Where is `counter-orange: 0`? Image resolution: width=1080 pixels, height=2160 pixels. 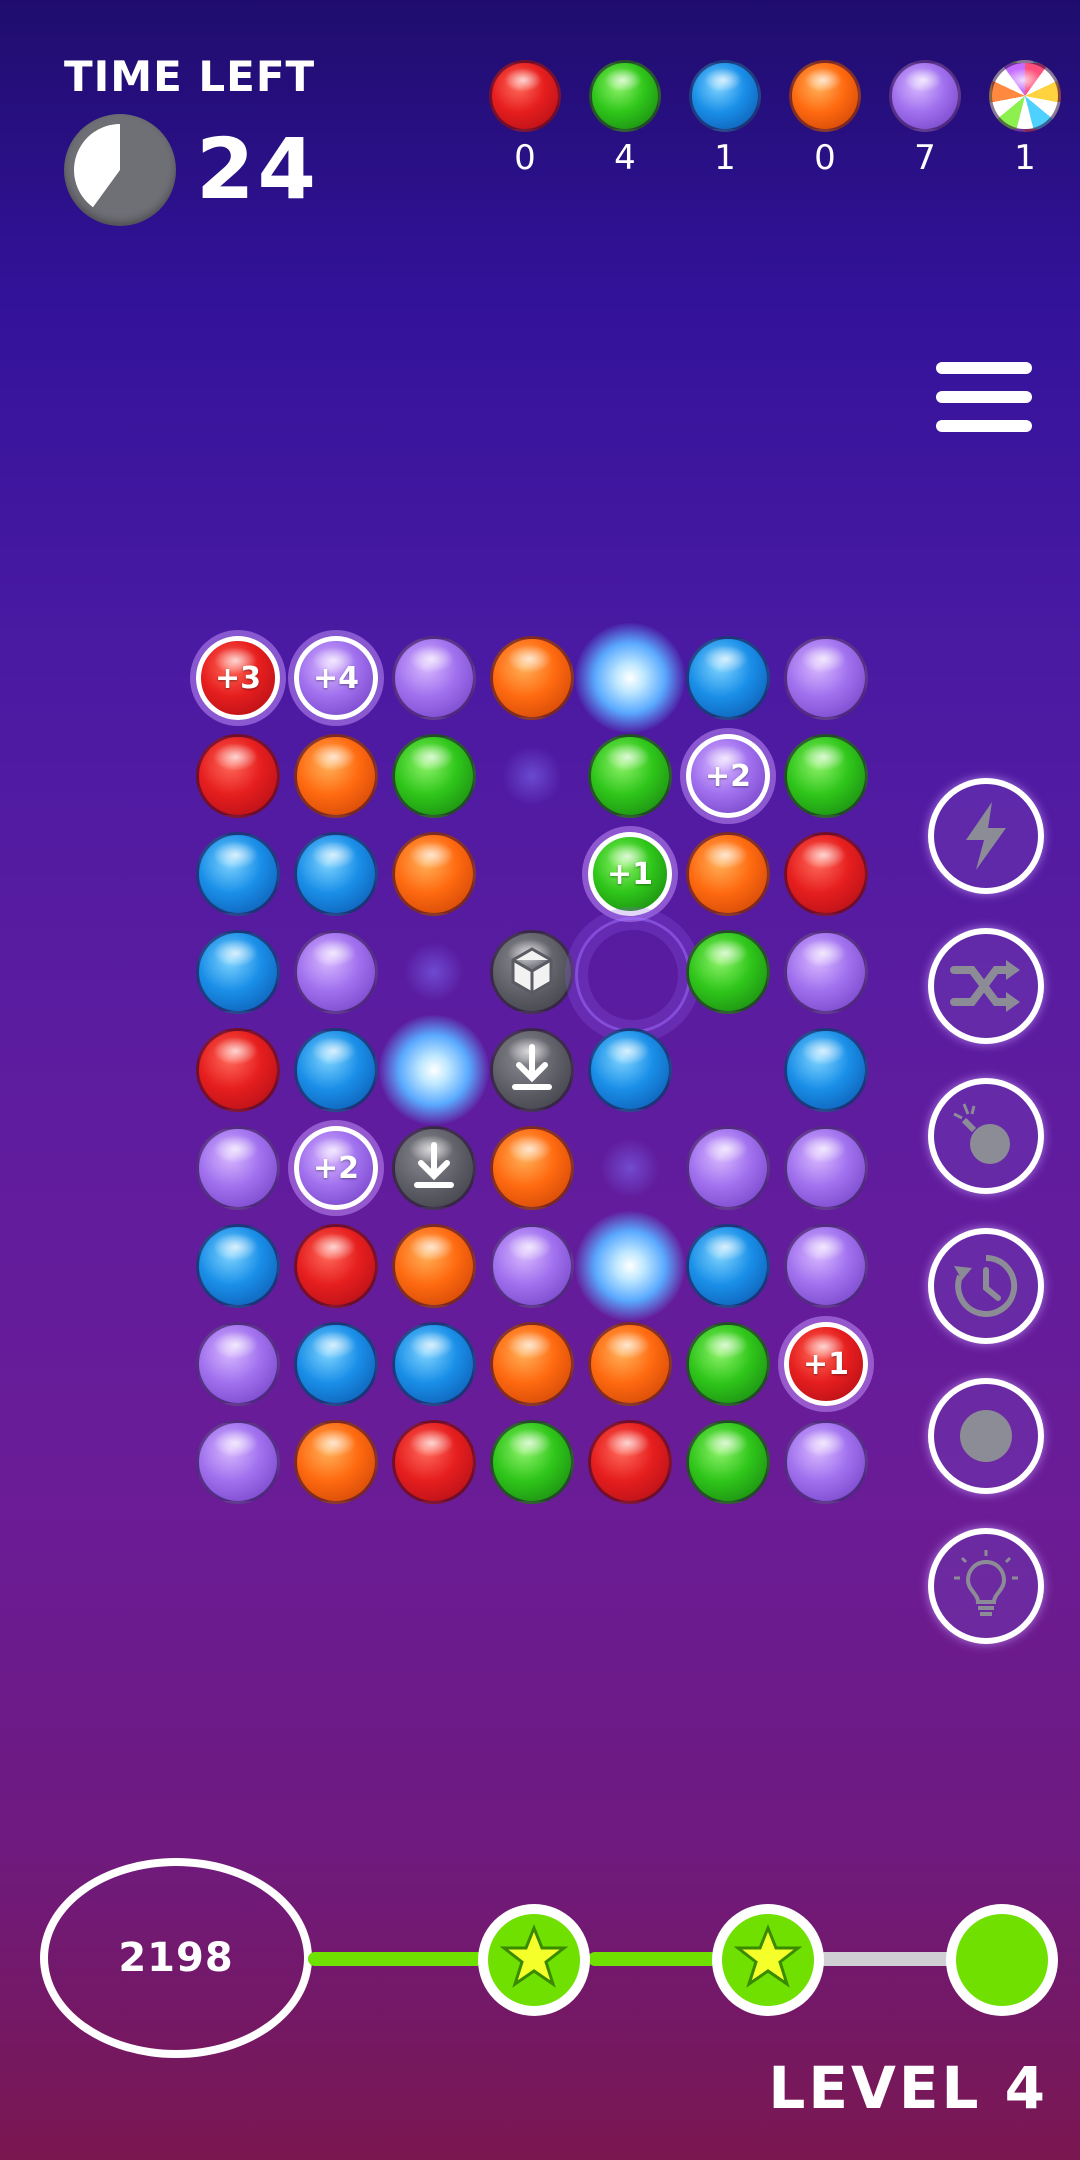 counter-orange: 0 is located at coordinates (825, 119).